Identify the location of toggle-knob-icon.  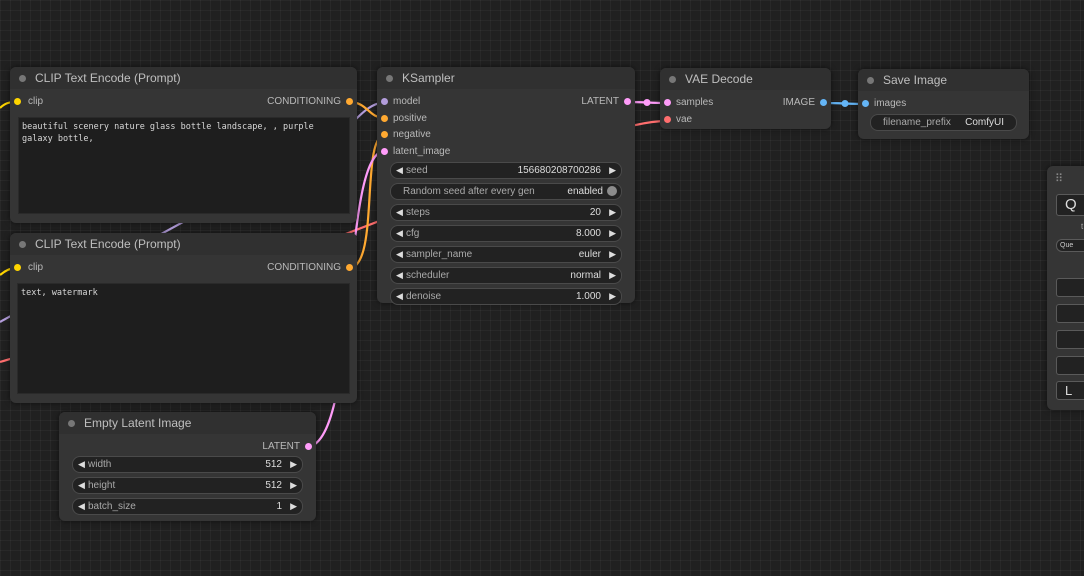
(612, 190).